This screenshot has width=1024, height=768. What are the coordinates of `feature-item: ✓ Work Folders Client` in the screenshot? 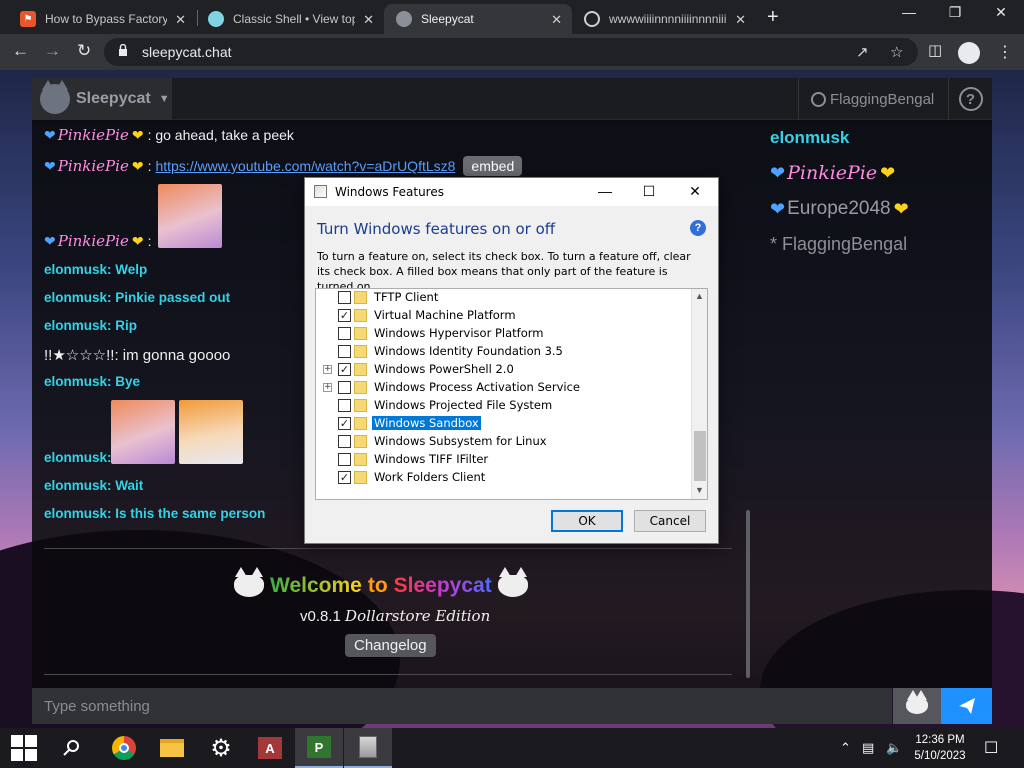 It's located at (503, 478).